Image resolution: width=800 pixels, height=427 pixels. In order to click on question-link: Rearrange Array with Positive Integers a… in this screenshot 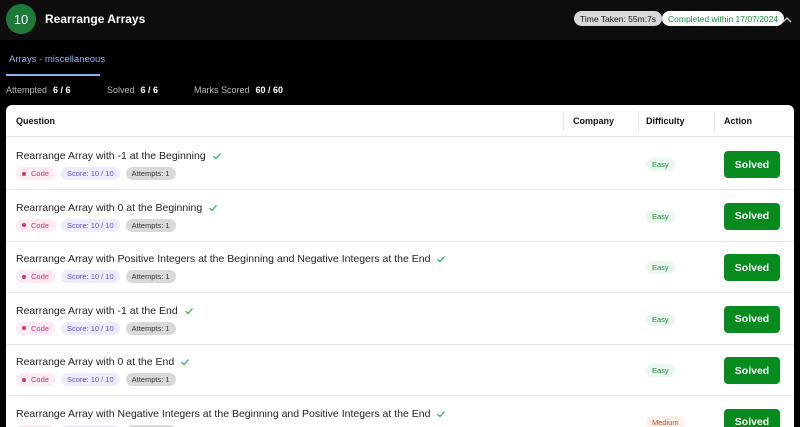, I will do `click(231, 259)`.